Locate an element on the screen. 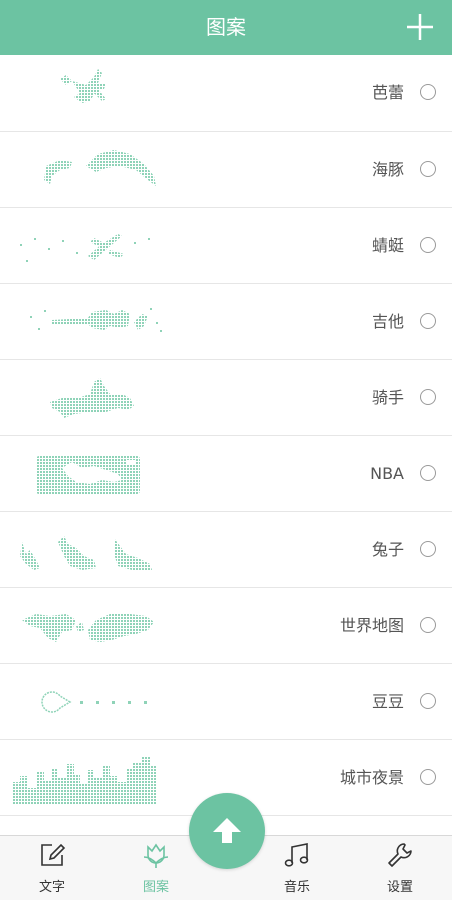 This screenshot has height=900, width=452. pattern-label: NBA is located at coordinates (387, 473).